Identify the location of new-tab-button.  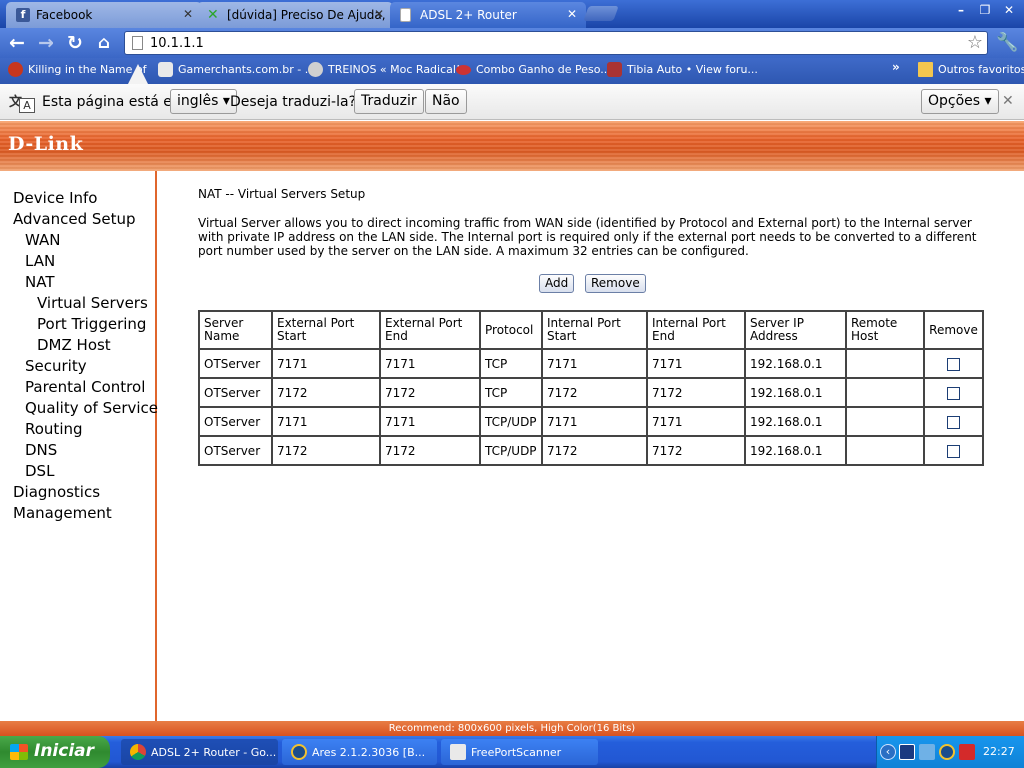
(601, 13).